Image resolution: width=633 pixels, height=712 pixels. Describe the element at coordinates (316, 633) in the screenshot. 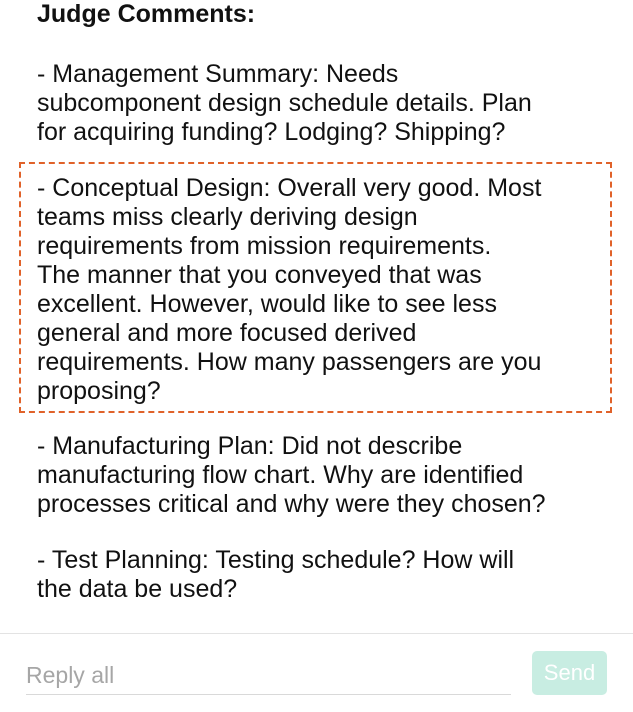

I see `reply-divider` at that location.